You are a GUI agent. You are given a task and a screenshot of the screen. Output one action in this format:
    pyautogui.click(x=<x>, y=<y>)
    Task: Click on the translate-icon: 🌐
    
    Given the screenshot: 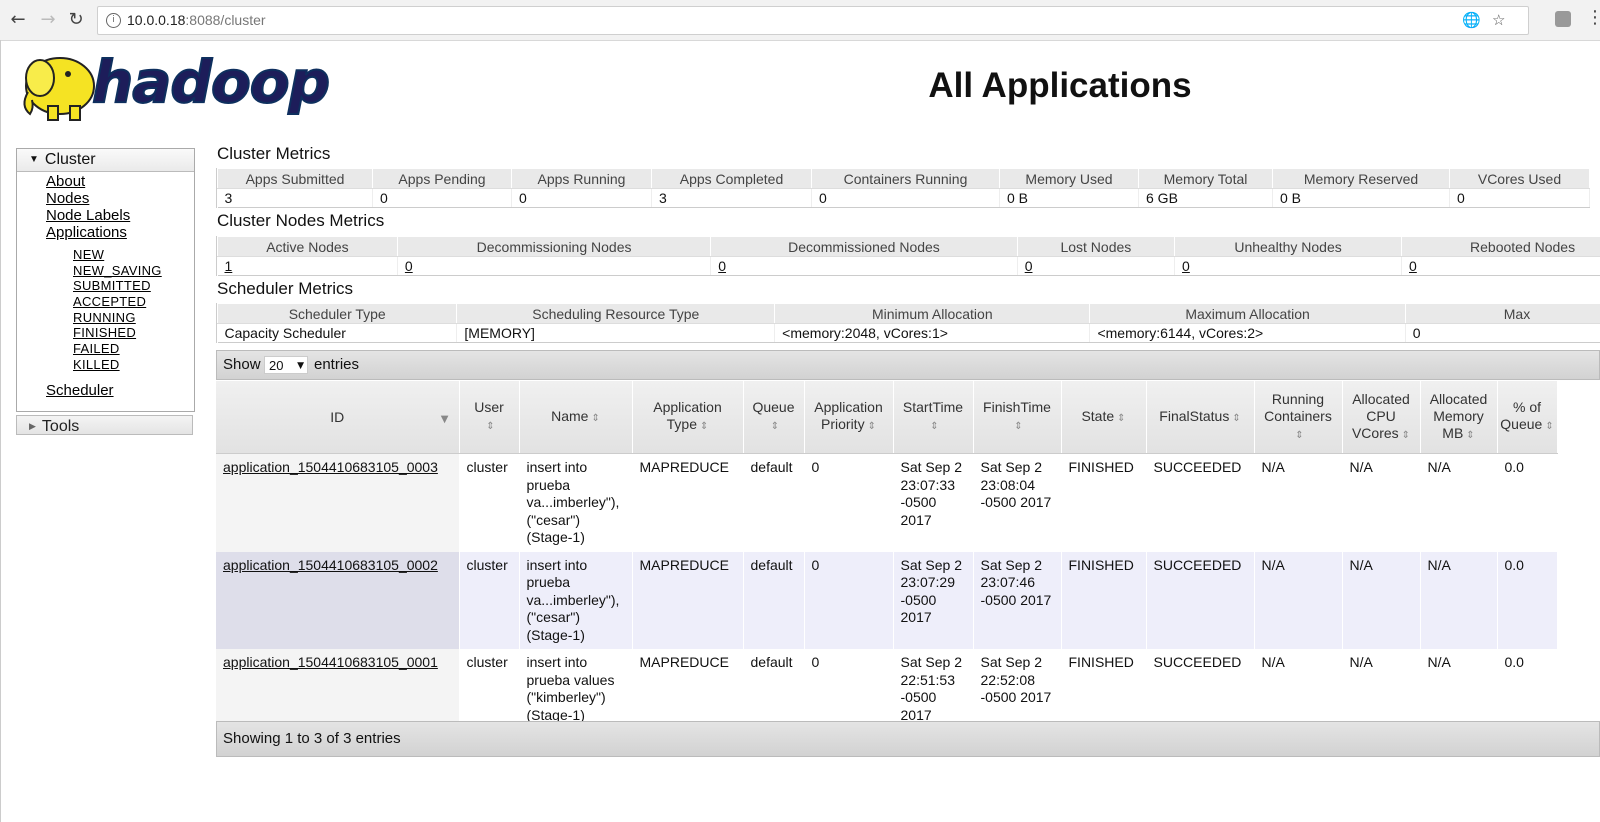 What is the action you would take?
    pyautogui.click(x=1471, y=20)
    